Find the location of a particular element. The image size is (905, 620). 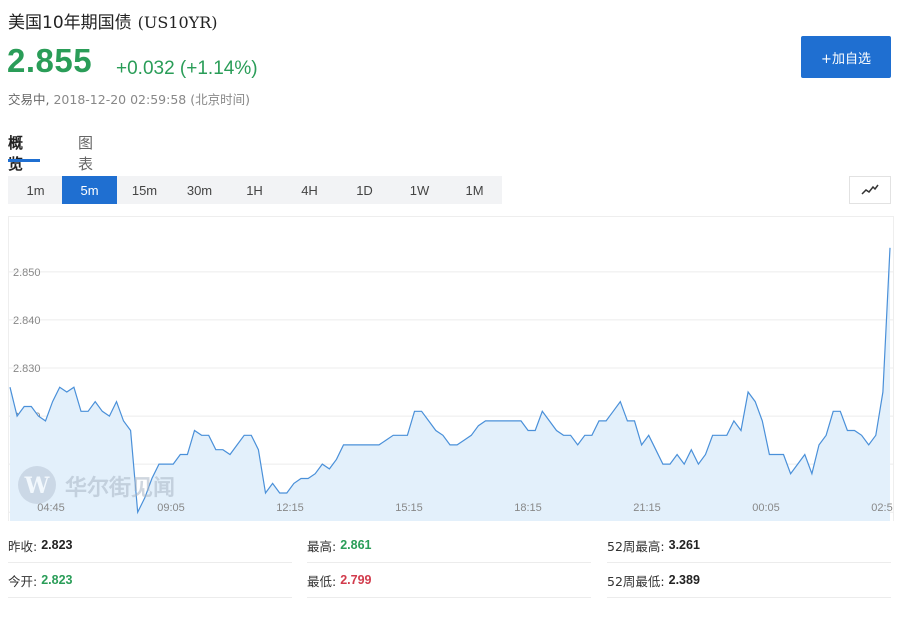

timeframe-4h: 4H is located at coordinates (309, 190).